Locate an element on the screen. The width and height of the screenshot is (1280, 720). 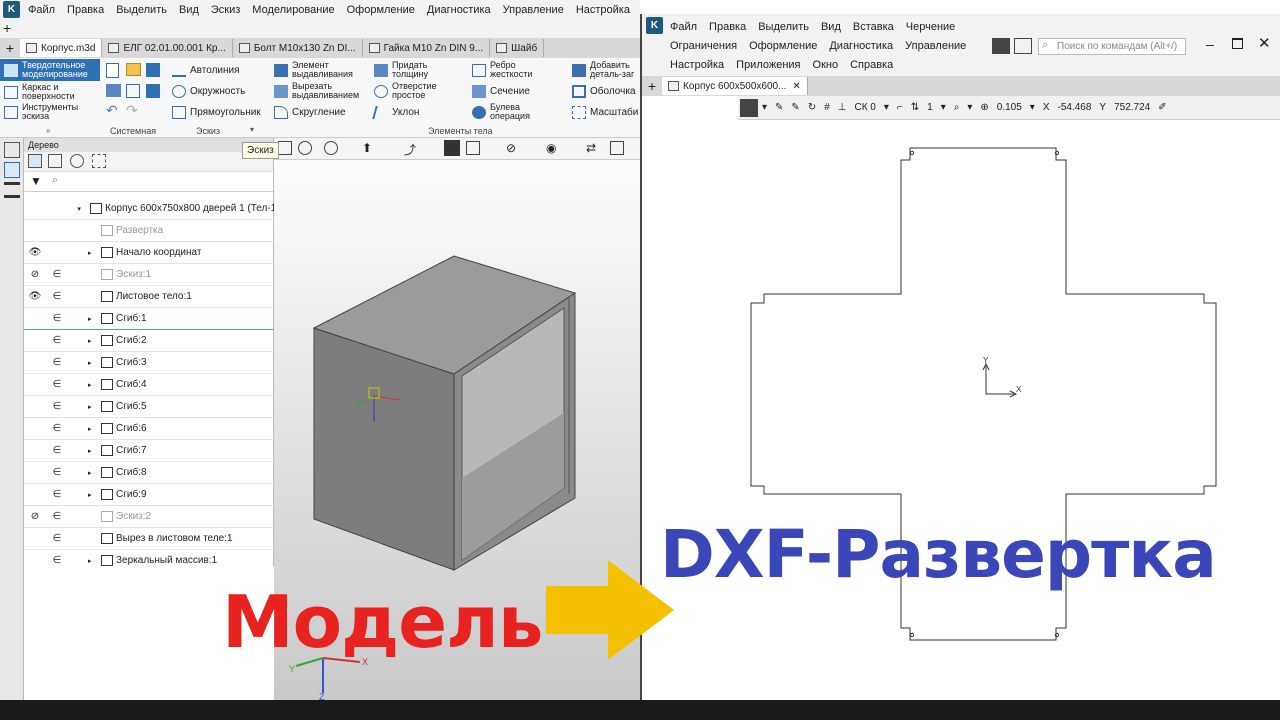
menu-item-1: Правка is located at coordinates (85, 10).